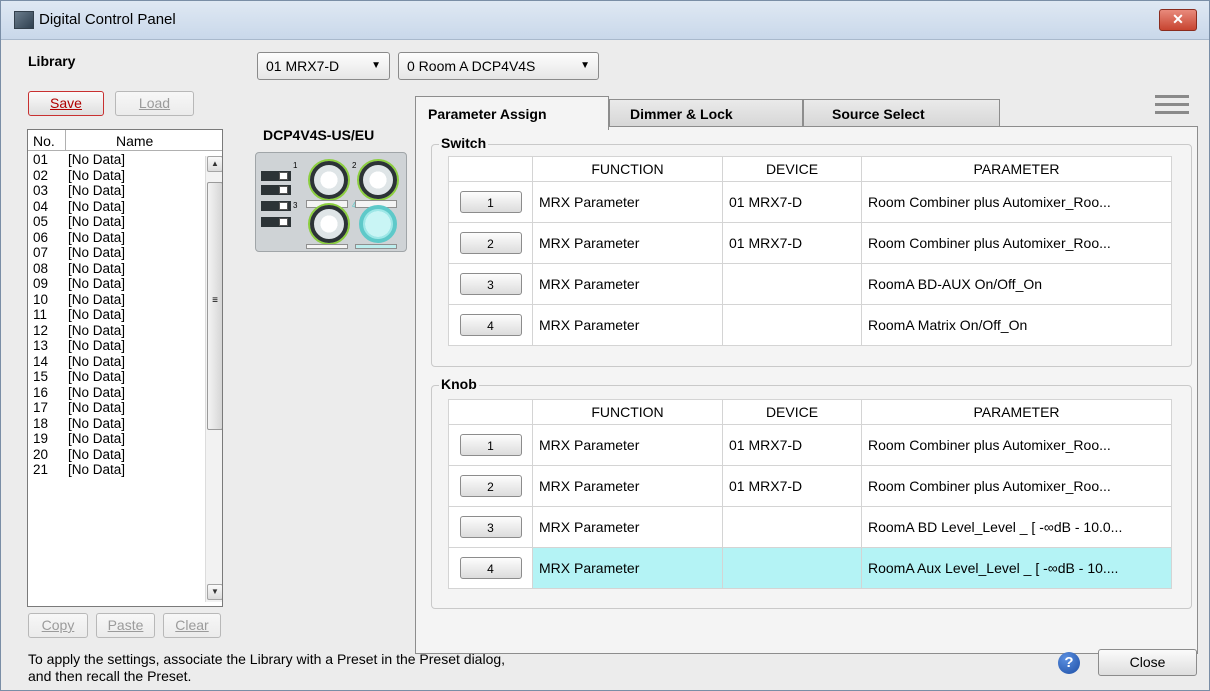 This screenshot has height=691, width=1210. What do you see at coordinates (192, 625) in the screenshot?
I see `clear-button: Clear` at bounding box center [192, 625].